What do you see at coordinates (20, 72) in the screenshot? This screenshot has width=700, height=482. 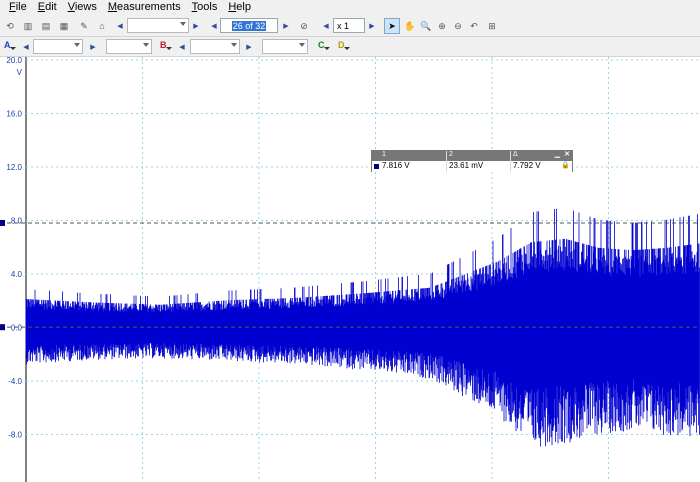 I see `y-unit-label: V` at bounding box center [20, 72].